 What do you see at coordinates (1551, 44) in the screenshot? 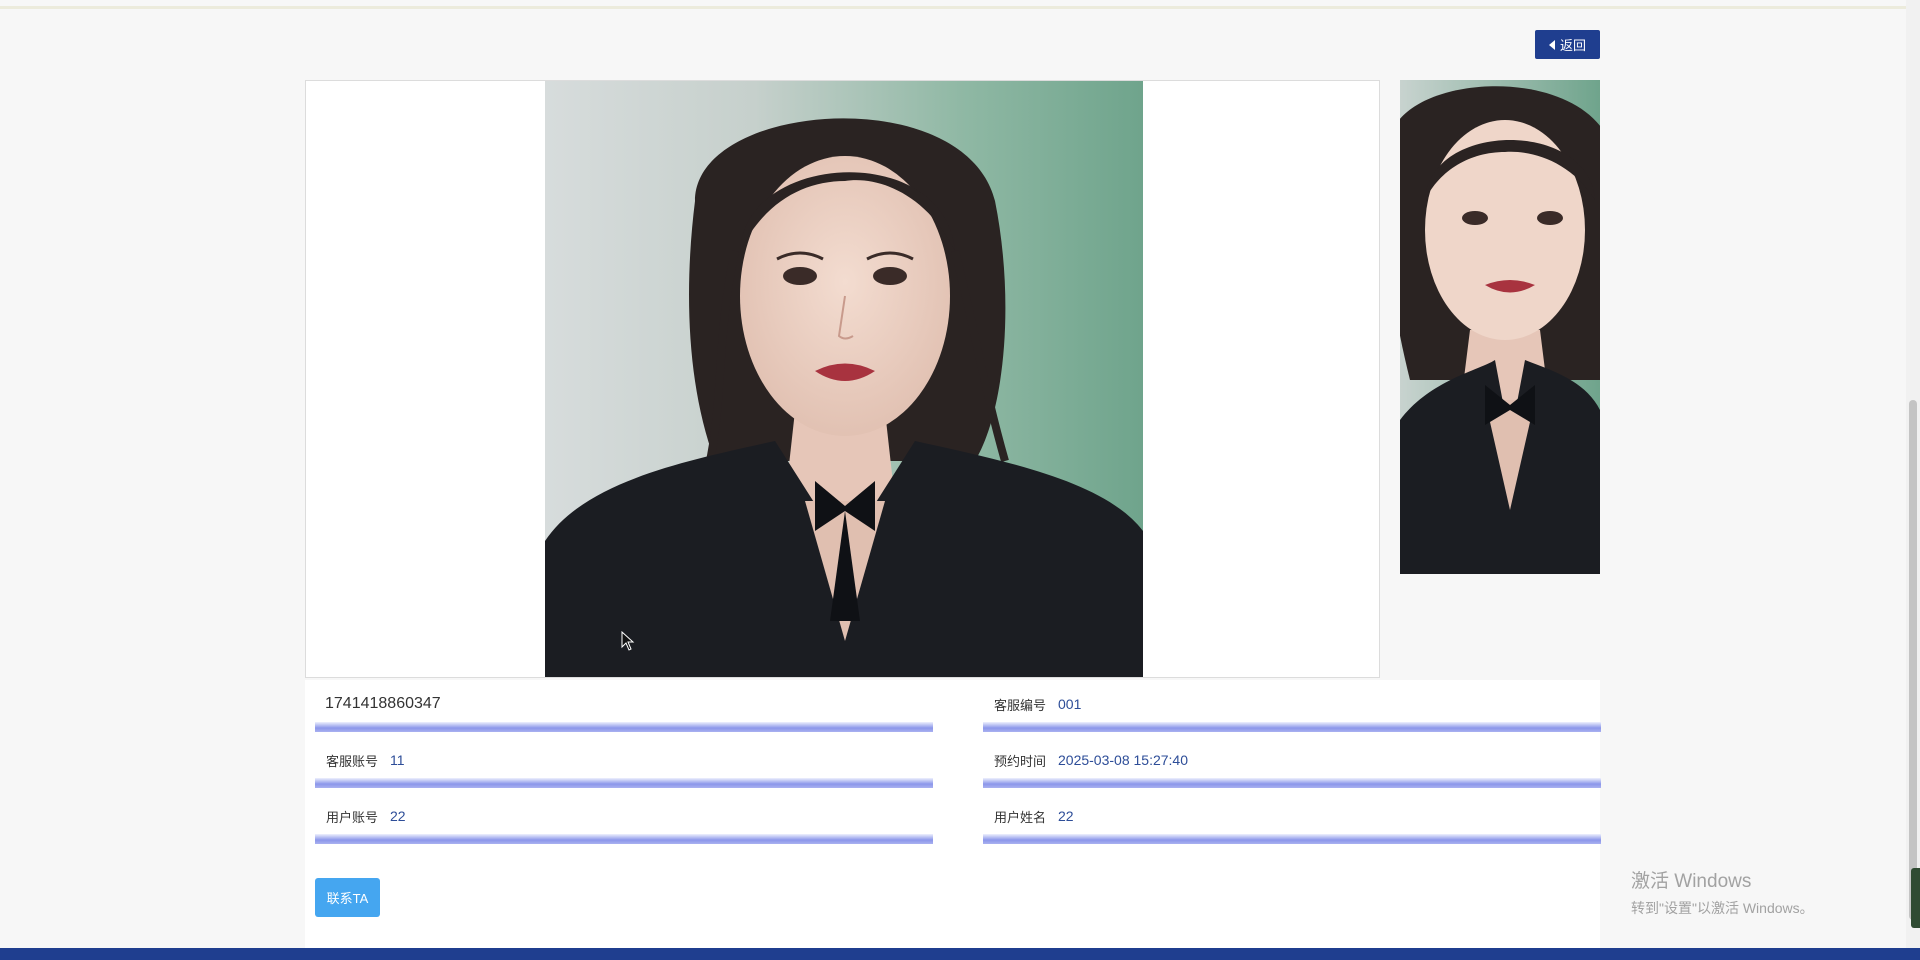
I see `caret-left-icon` at bounding box center [1551, 44].